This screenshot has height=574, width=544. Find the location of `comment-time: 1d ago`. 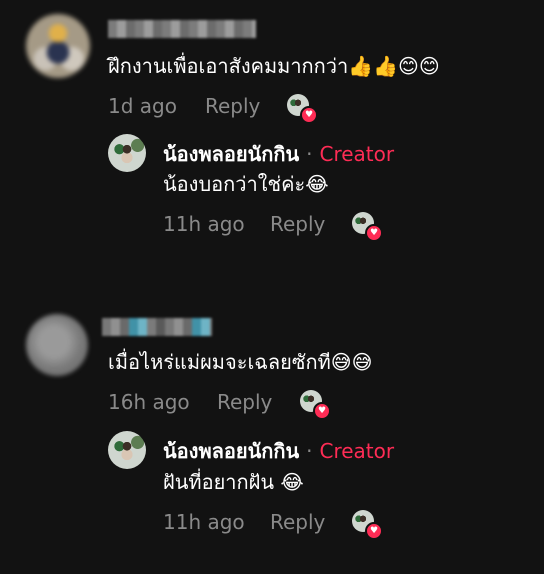

comment-time: 1d ago is located at coordinates (142, 106).